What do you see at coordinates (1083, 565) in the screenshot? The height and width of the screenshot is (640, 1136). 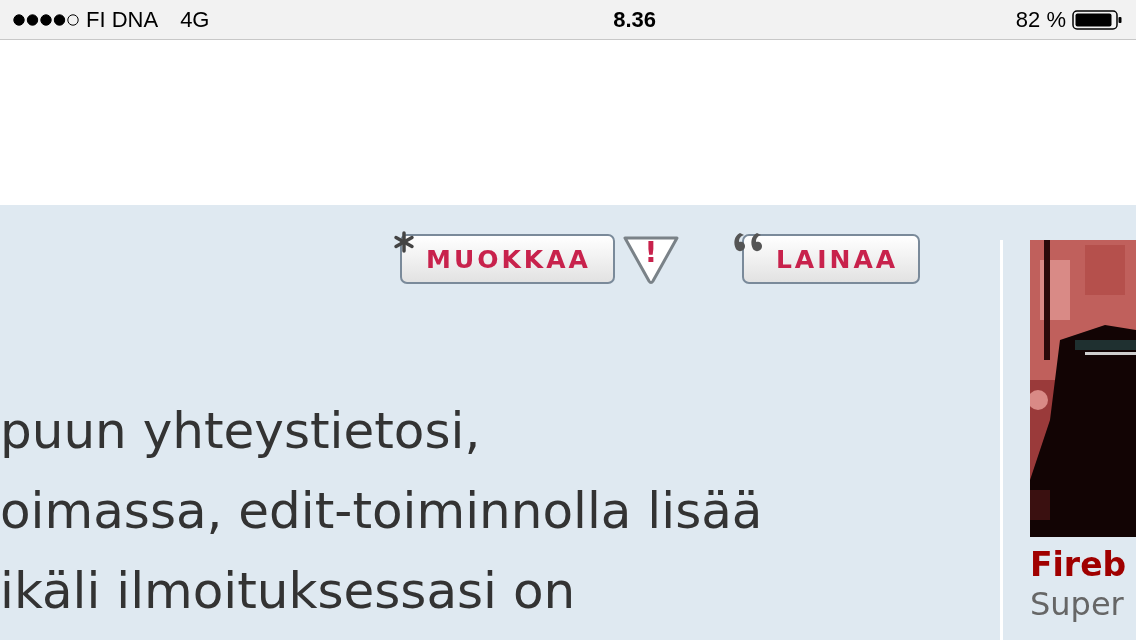 I see `author-name: Fireb` at bounding box center [1083, 565].